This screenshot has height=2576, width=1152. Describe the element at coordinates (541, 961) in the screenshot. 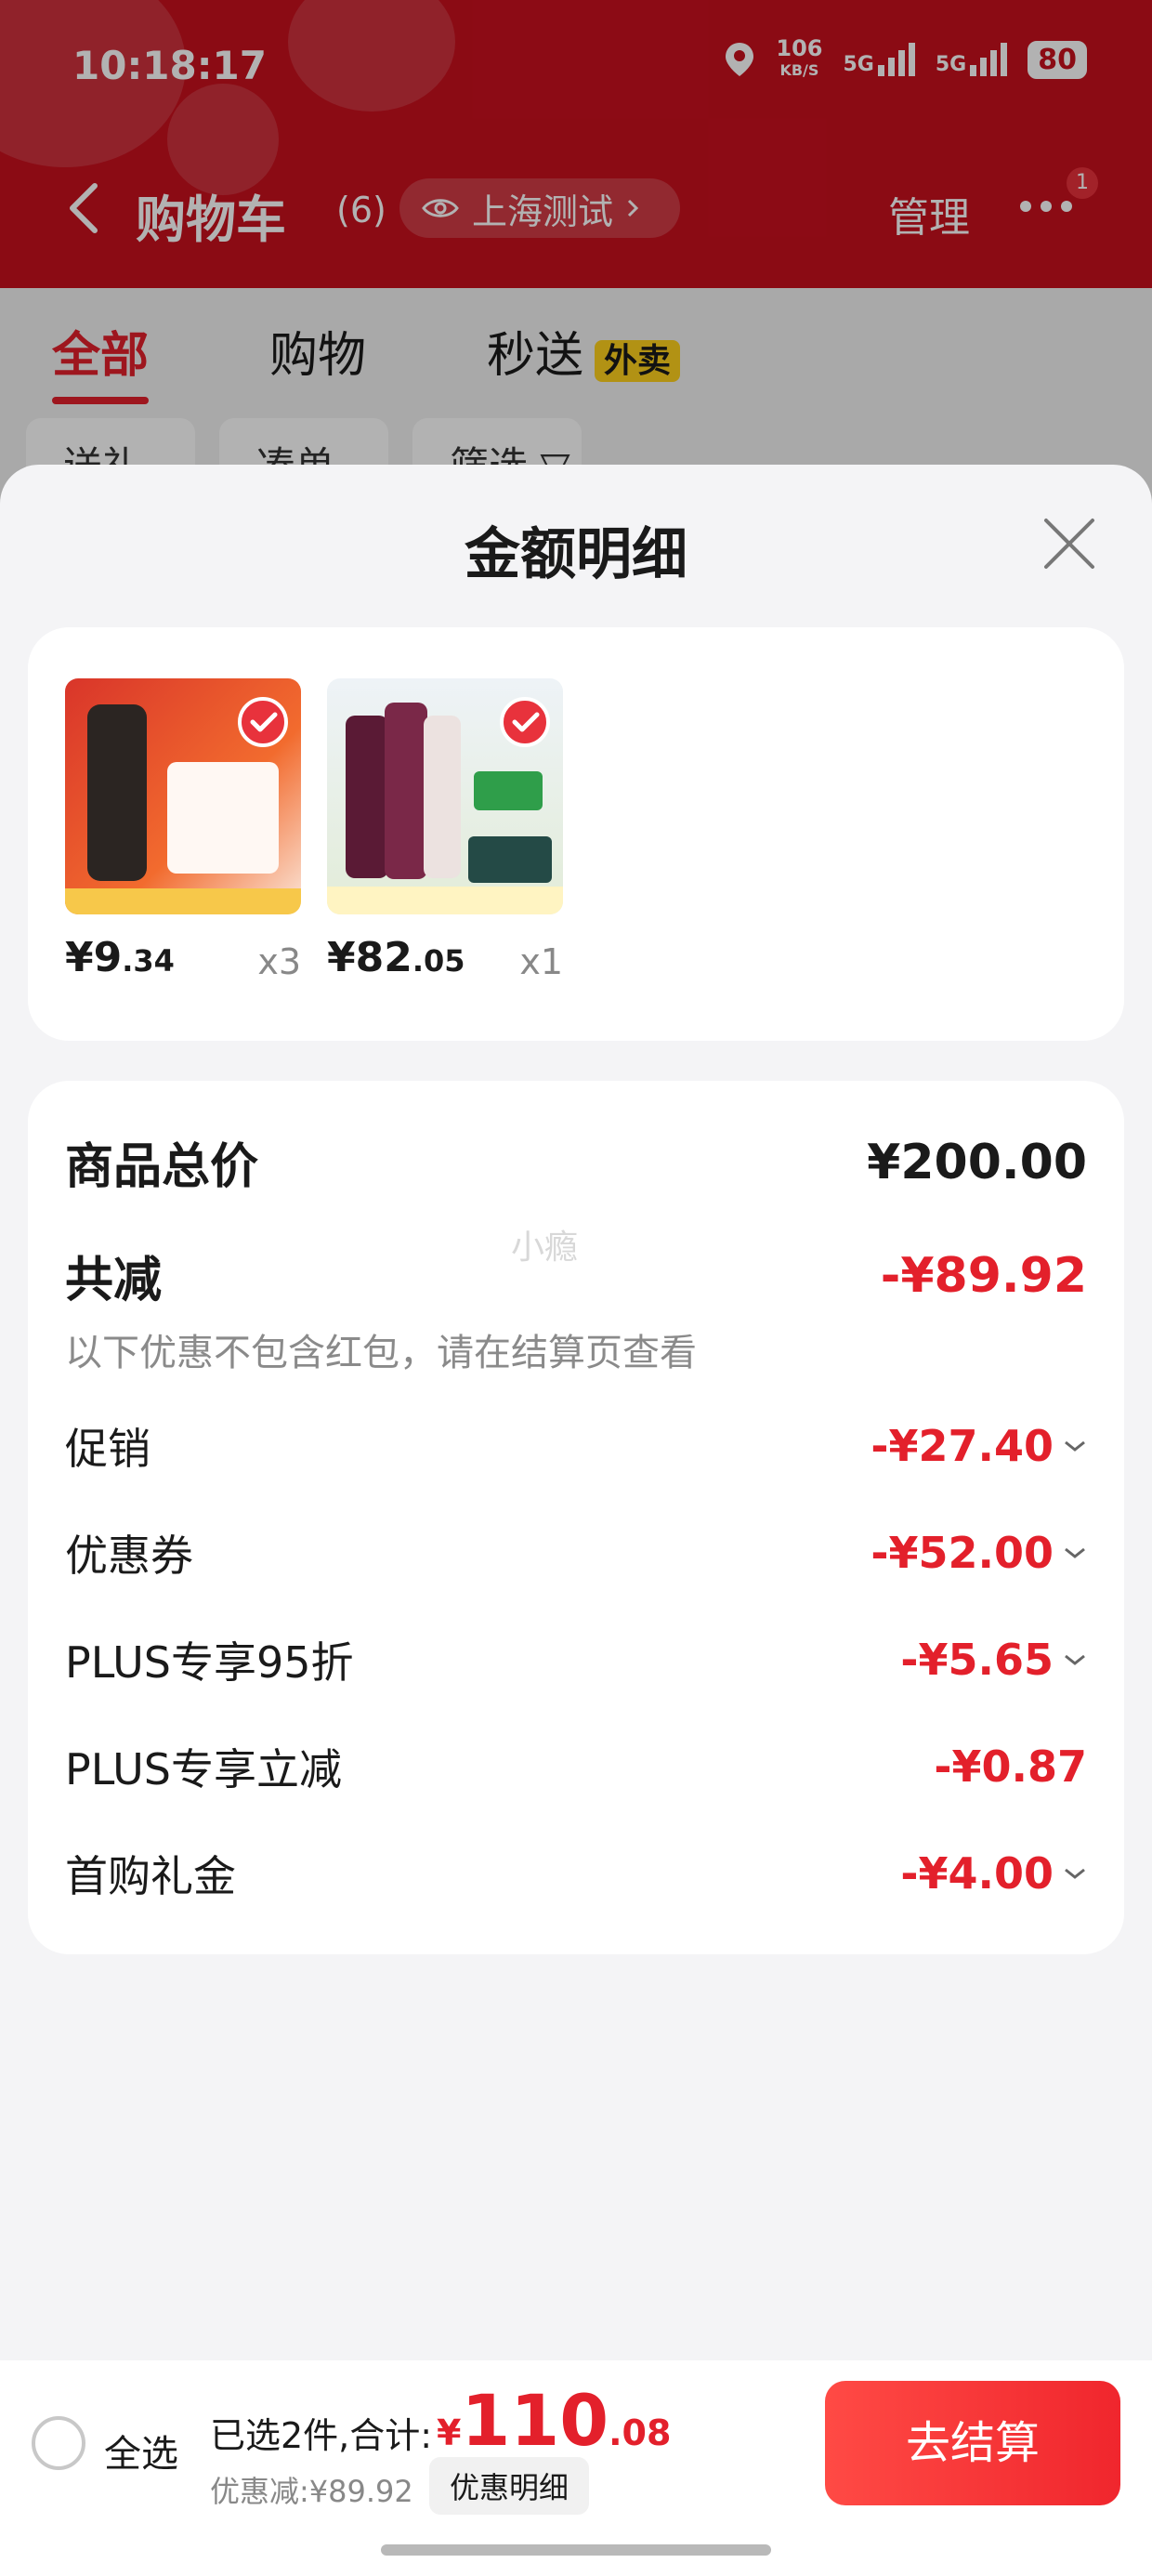

I see `product-quantity: x1` at that location.